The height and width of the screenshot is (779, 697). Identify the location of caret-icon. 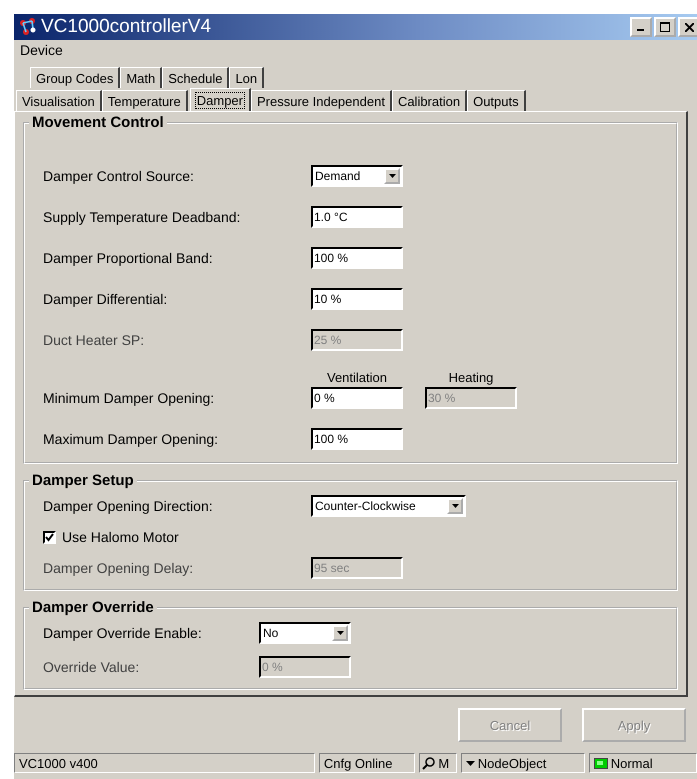
(470, 763).